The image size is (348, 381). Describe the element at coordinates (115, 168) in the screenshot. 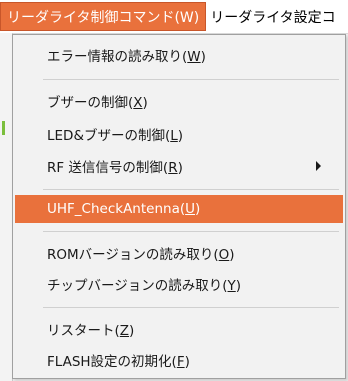

I see `menu-item-label: RF 送信信号の制御(R)` at that location.